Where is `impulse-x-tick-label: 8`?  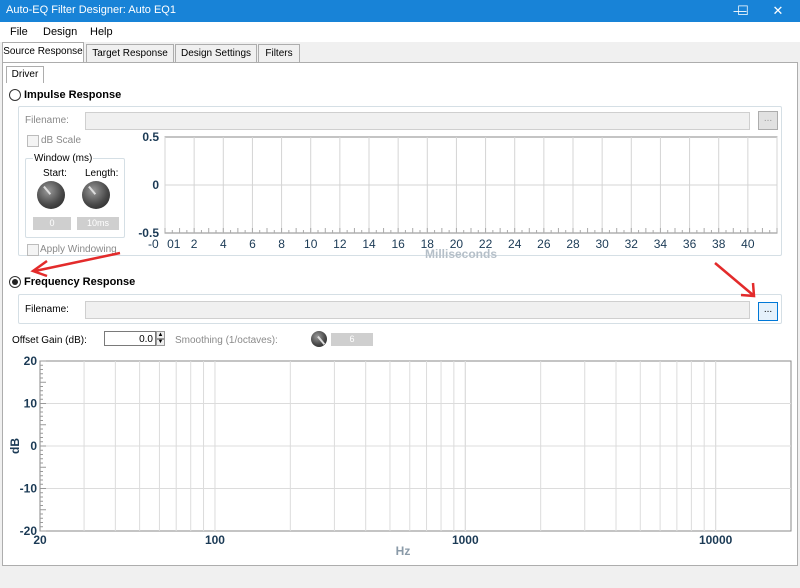
impulse-x-tick-label: 8 is located at coordinates (281, 244).